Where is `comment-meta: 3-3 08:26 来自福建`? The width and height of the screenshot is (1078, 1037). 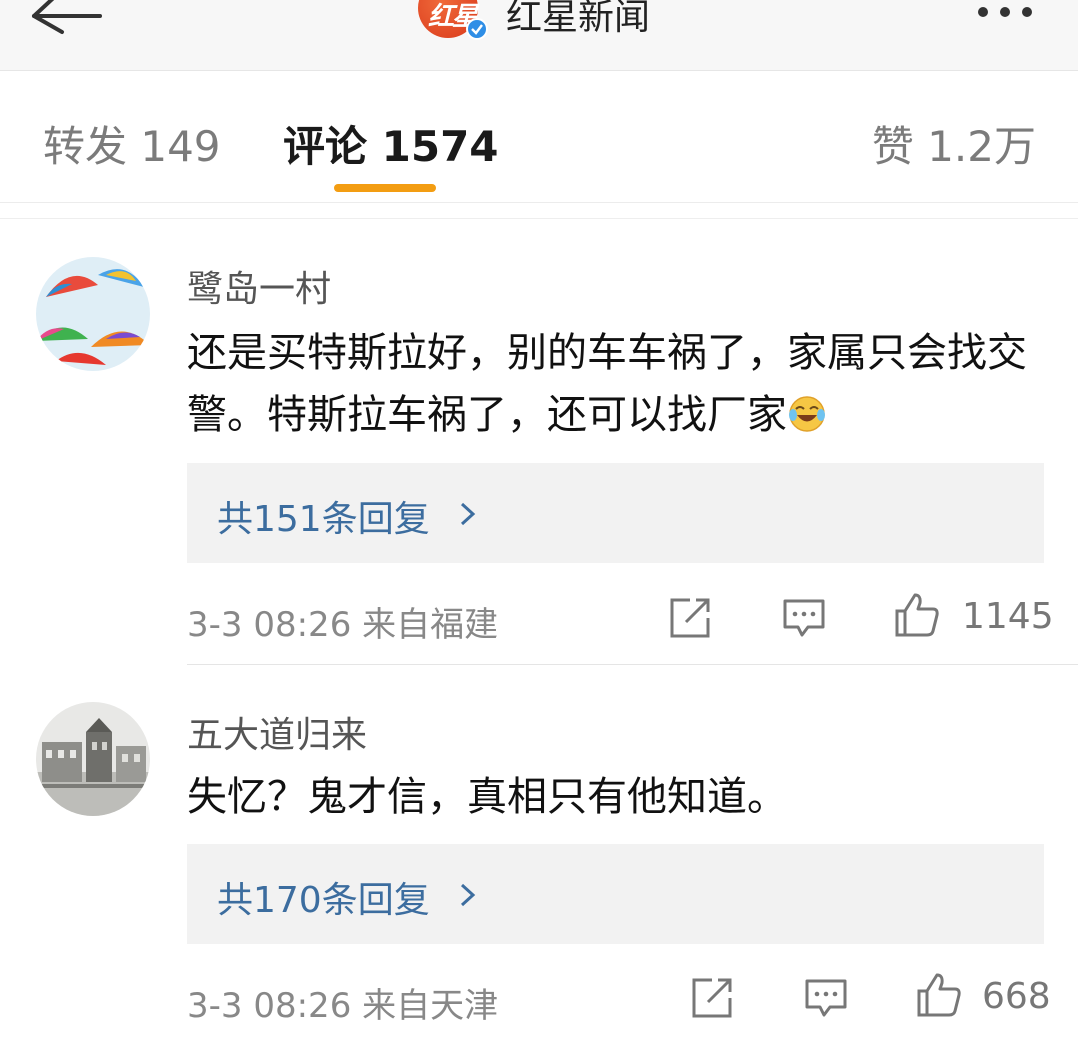
comment-meta: 3-3 08:26 来自福建 is located at coordinates (343, 625).